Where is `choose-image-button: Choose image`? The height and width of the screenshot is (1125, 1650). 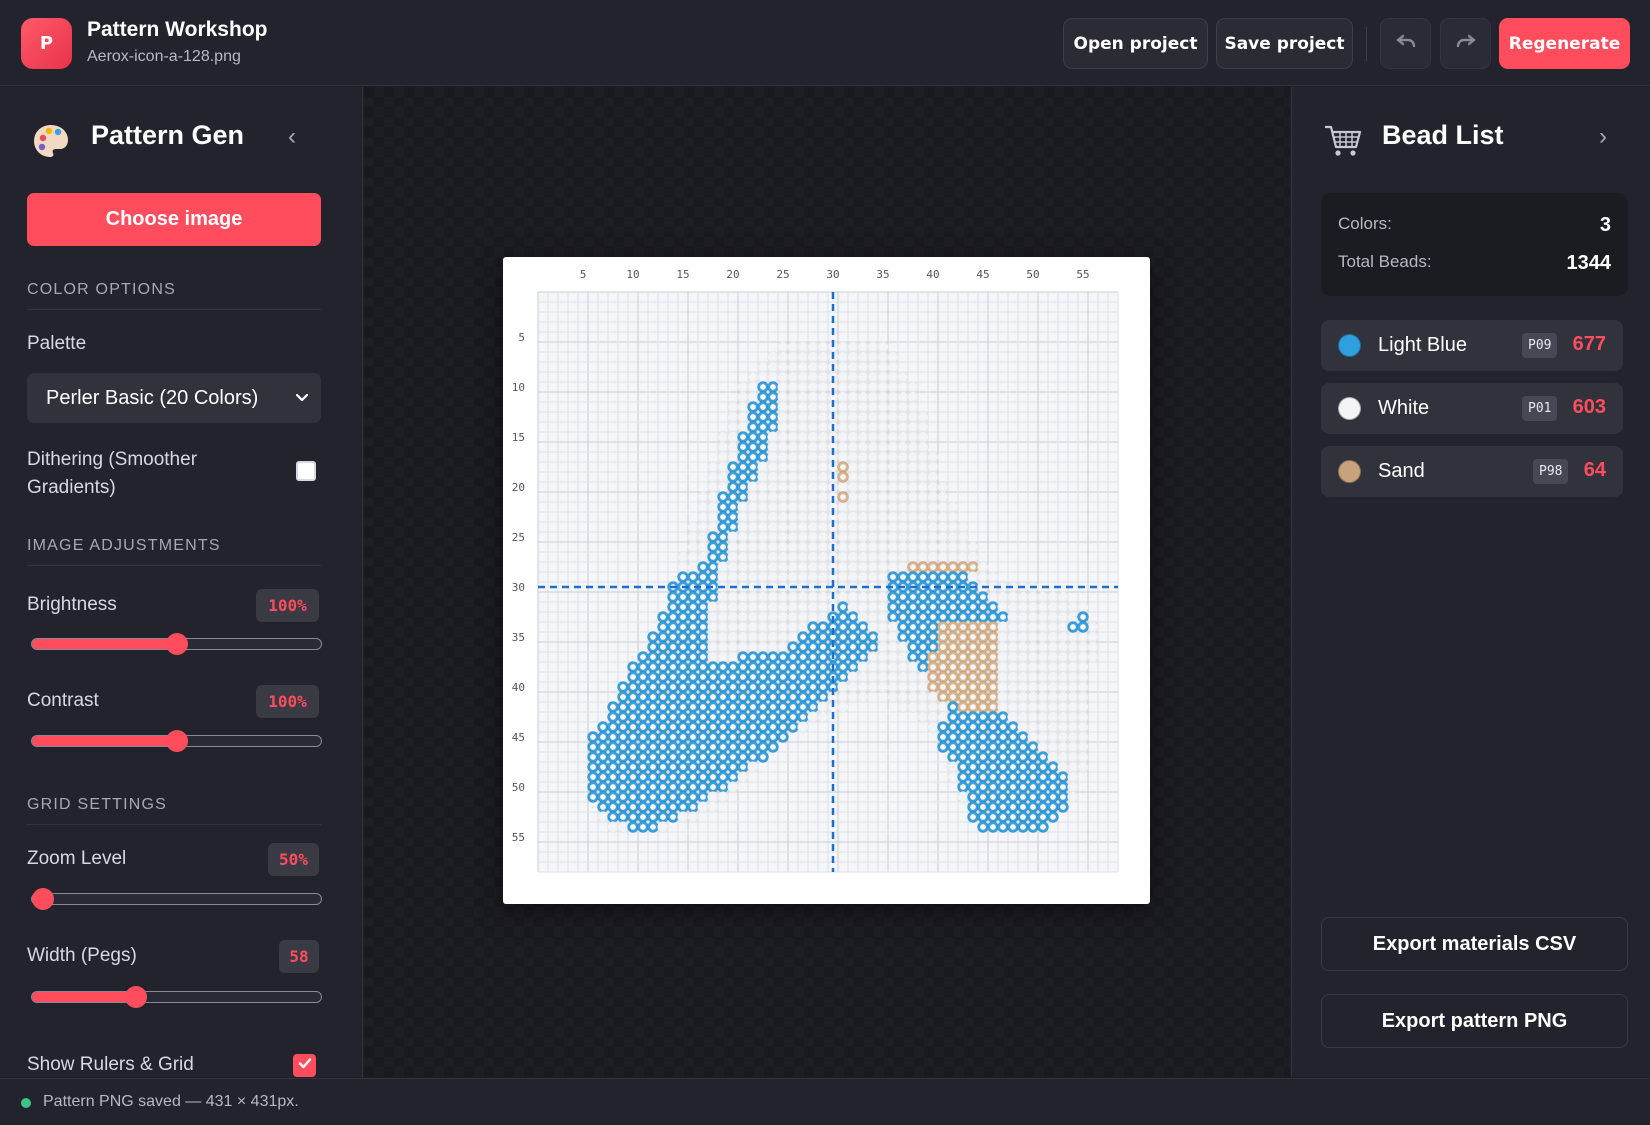 choose-image-button: Choose image is located at coordinates (174, 219).